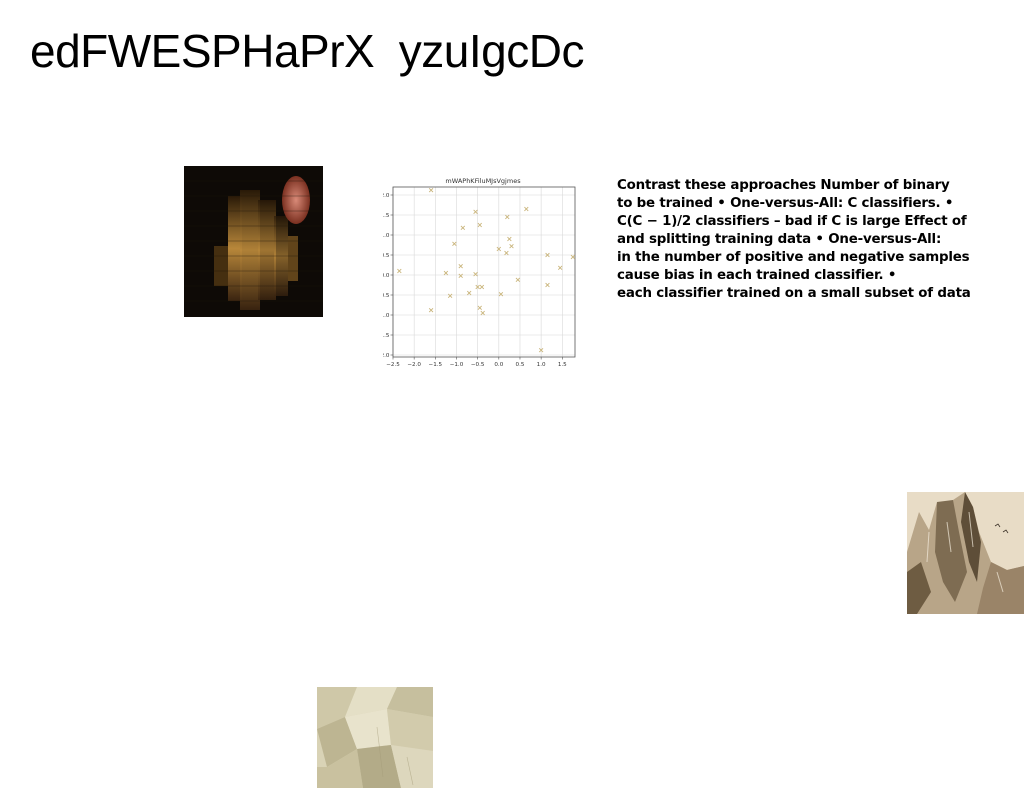  Describe the element at coordinates (386, 316) in the screenshot. I see `y-tick-label: −1.0` at that location.